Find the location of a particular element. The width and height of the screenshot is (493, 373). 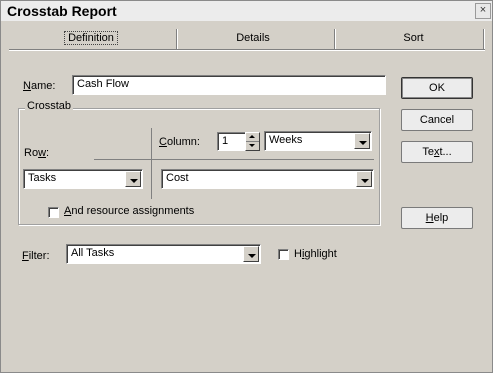

filter-label-text: ilter: is located at coordinates (39, 256).